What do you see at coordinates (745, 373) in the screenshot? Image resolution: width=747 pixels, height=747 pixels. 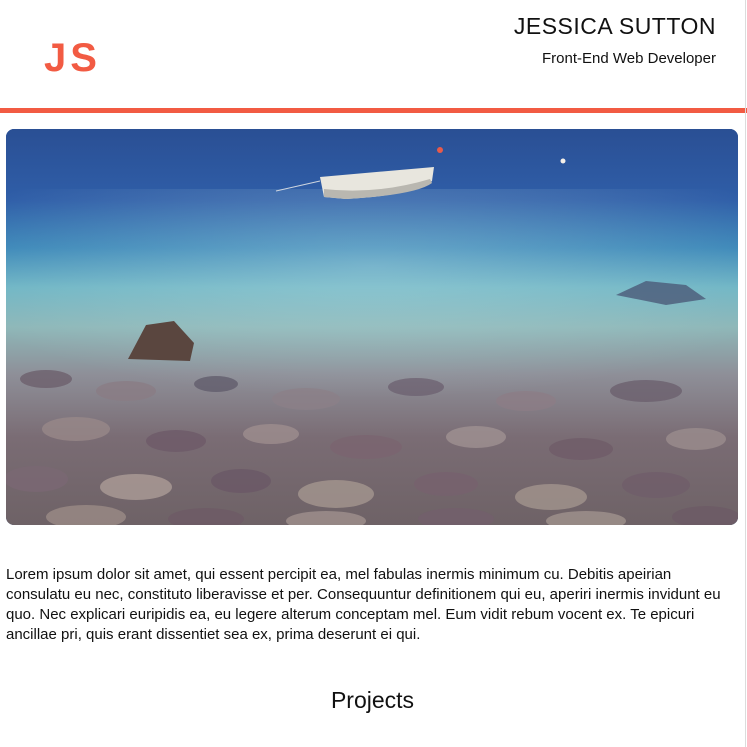 I see `page-edge-divider` at bounding box center [745, 373].